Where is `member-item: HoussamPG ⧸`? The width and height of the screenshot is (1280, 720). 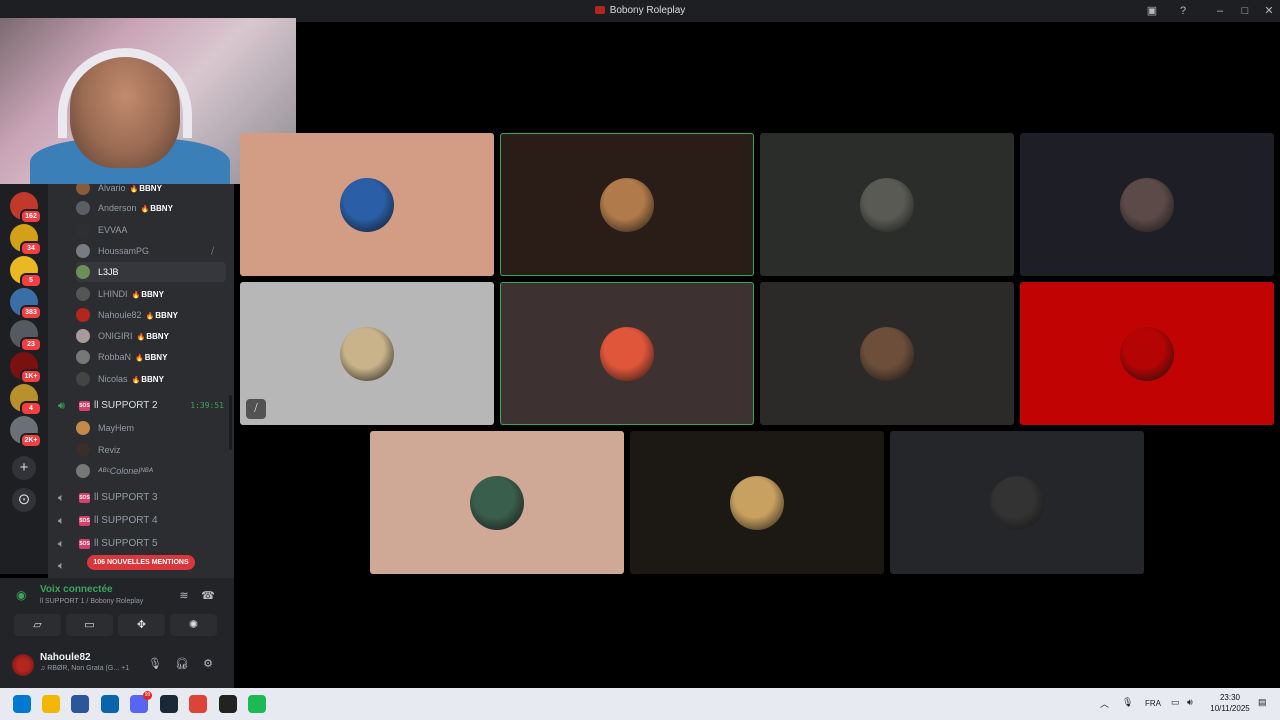
member-item: HoussamPG ⧸ is located at coordinates (151, 251).